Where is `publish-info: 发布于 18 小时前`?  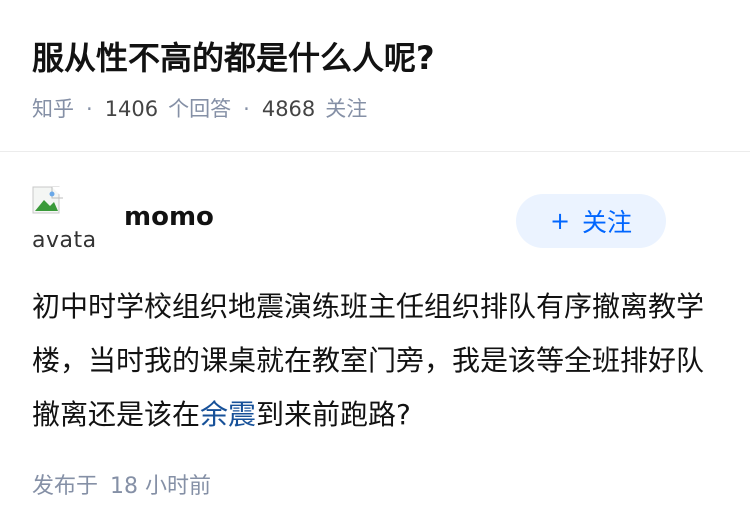 publish-info: 发布于 18 小时前 is located at coordinates (375, 484).